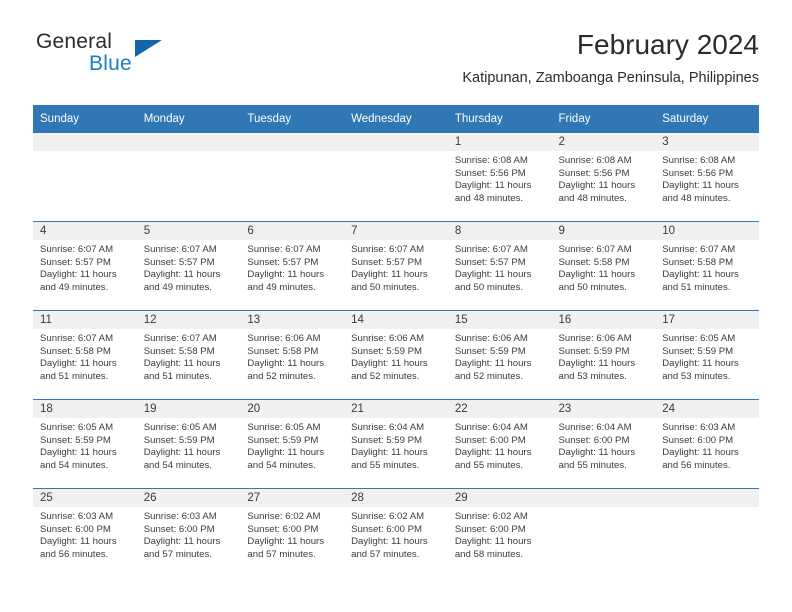 Image resolution: width=792 pixels, height=612 pixels. What do you see at coordinates (292, 119) in the screenshot?
I see `weekday-header-tuesday: Tuesday` at bounding box center [292, 119].